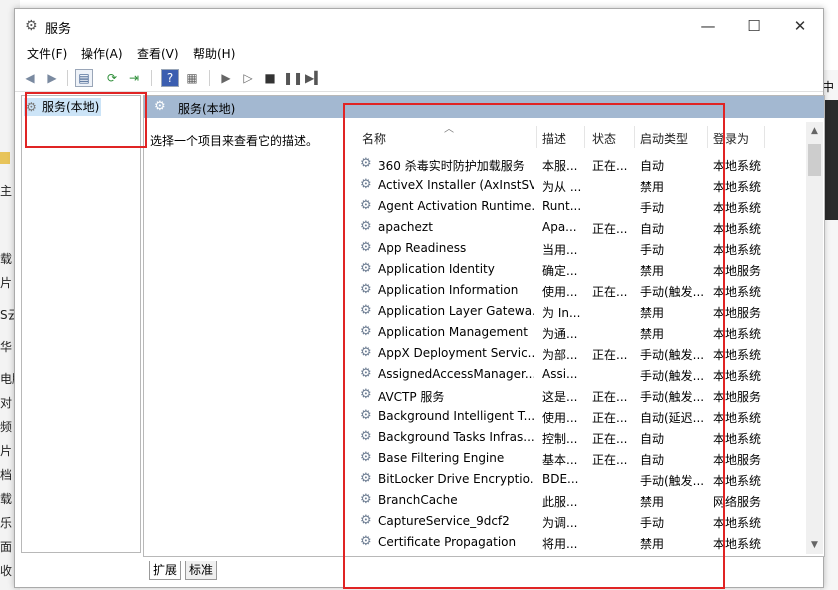 This screenshot has width=838, height=590. What do you see at coordinates (63, 107) in the screenshot?
I see `tree-node-services-local: ⚙ 服务(本地)` at bounding box center [63, 107].